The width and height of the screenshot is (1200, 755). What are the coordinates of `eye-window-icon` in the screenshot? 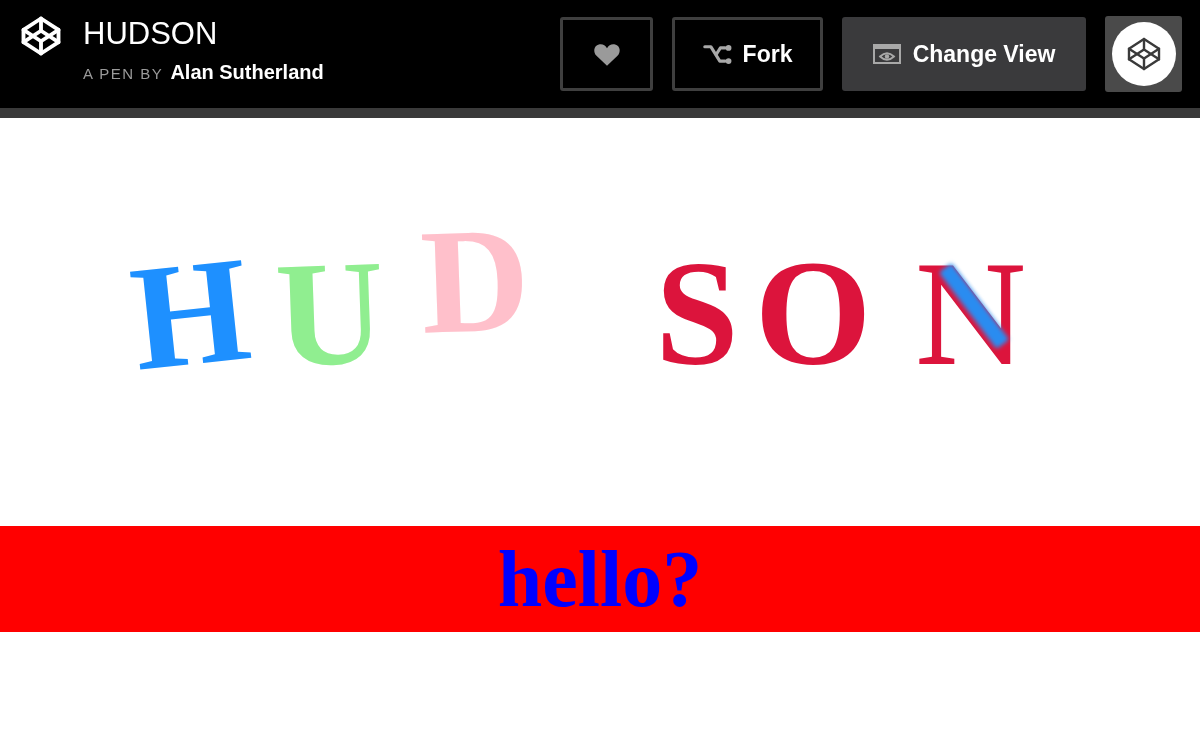 It's located at (886, 54).